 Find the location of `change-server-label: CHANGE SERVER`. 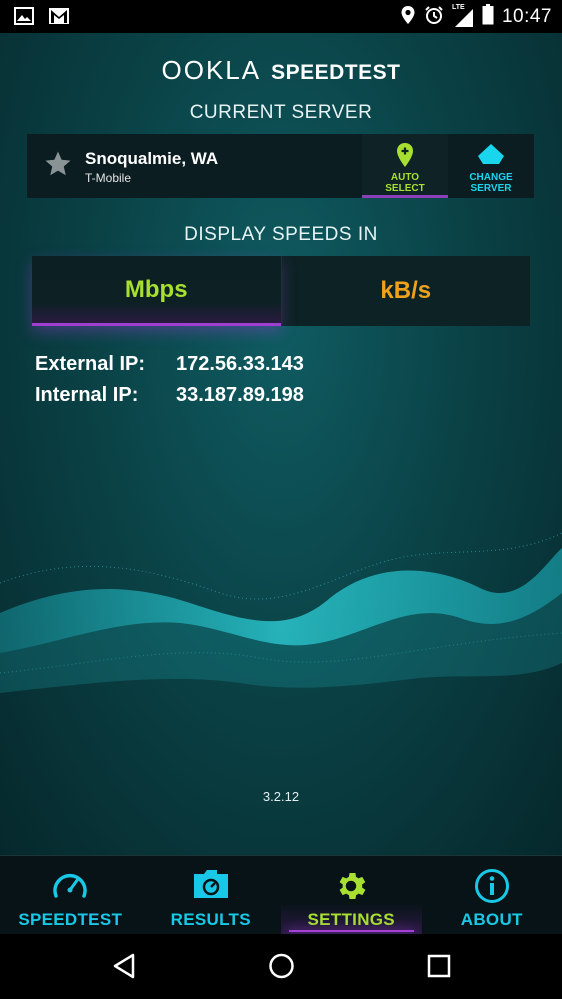

change-server-label: CHANGE SERVER is located at coordinates (491, 183).